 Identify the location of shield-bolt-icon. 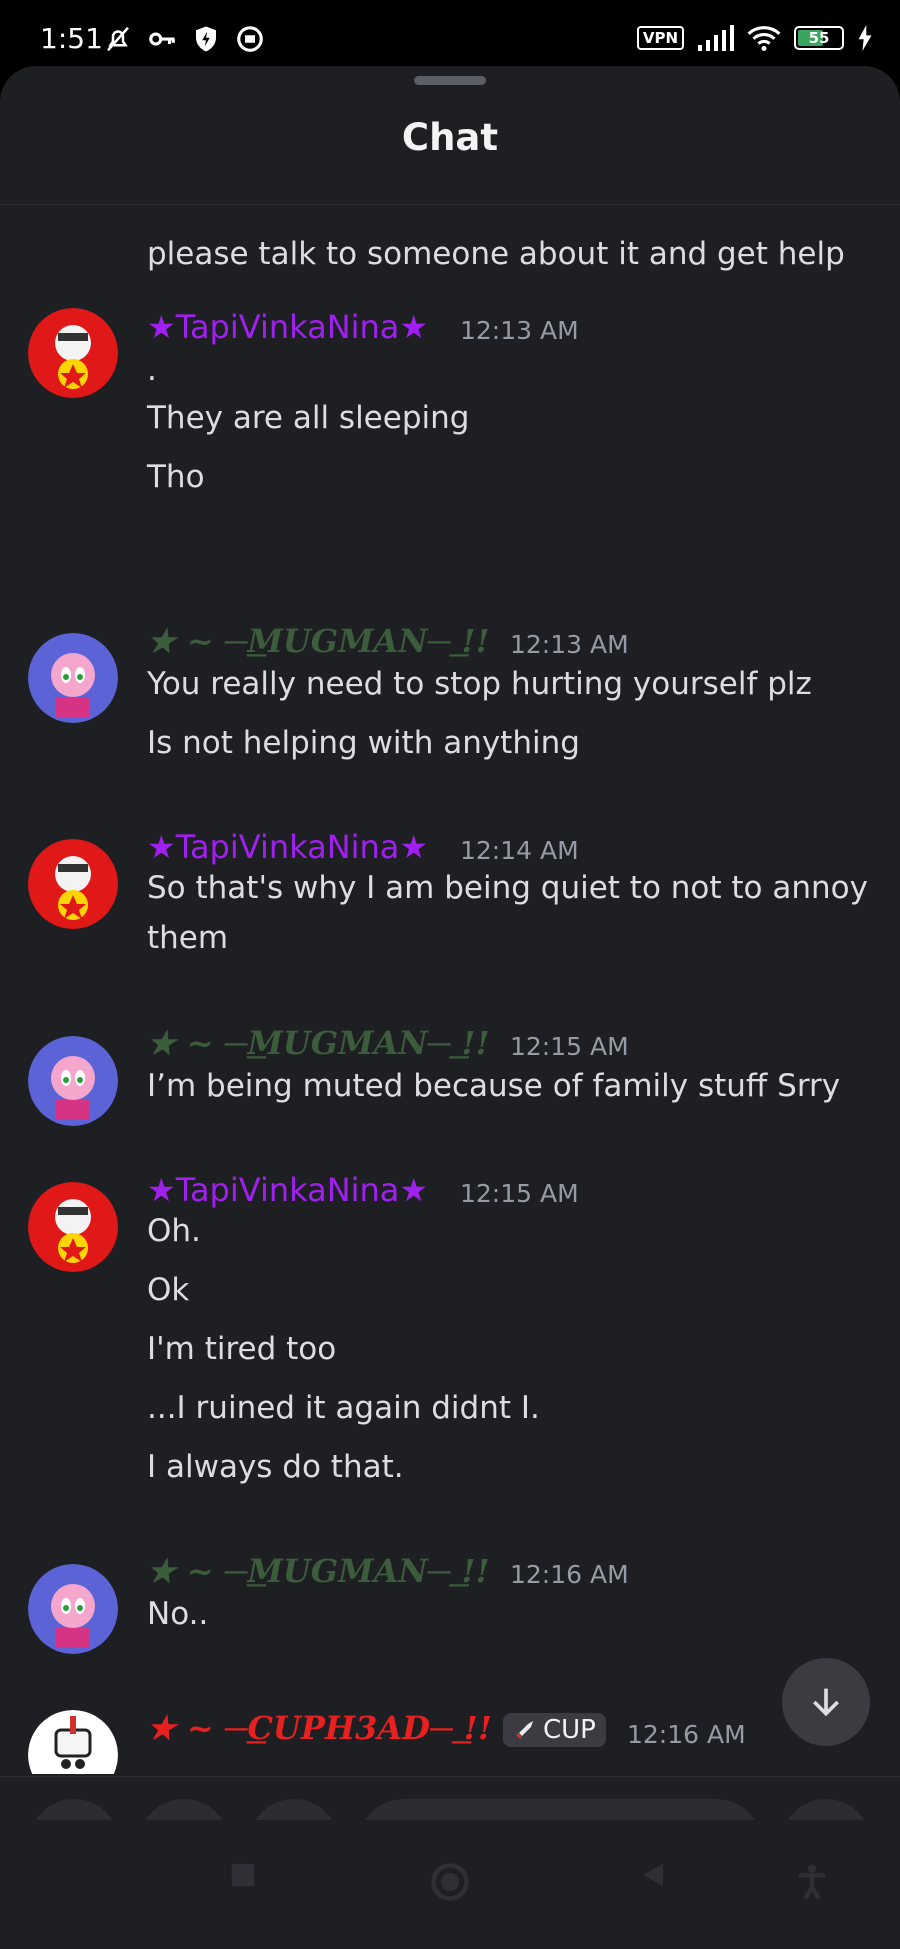
(206, 39).